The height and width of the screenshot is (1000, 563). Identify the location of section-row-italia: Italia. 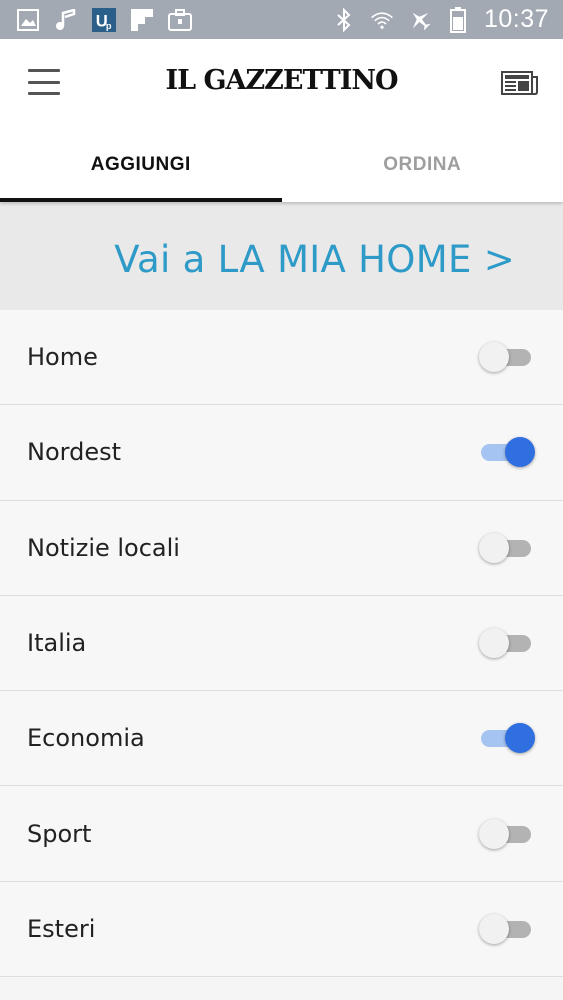
(281, 644).